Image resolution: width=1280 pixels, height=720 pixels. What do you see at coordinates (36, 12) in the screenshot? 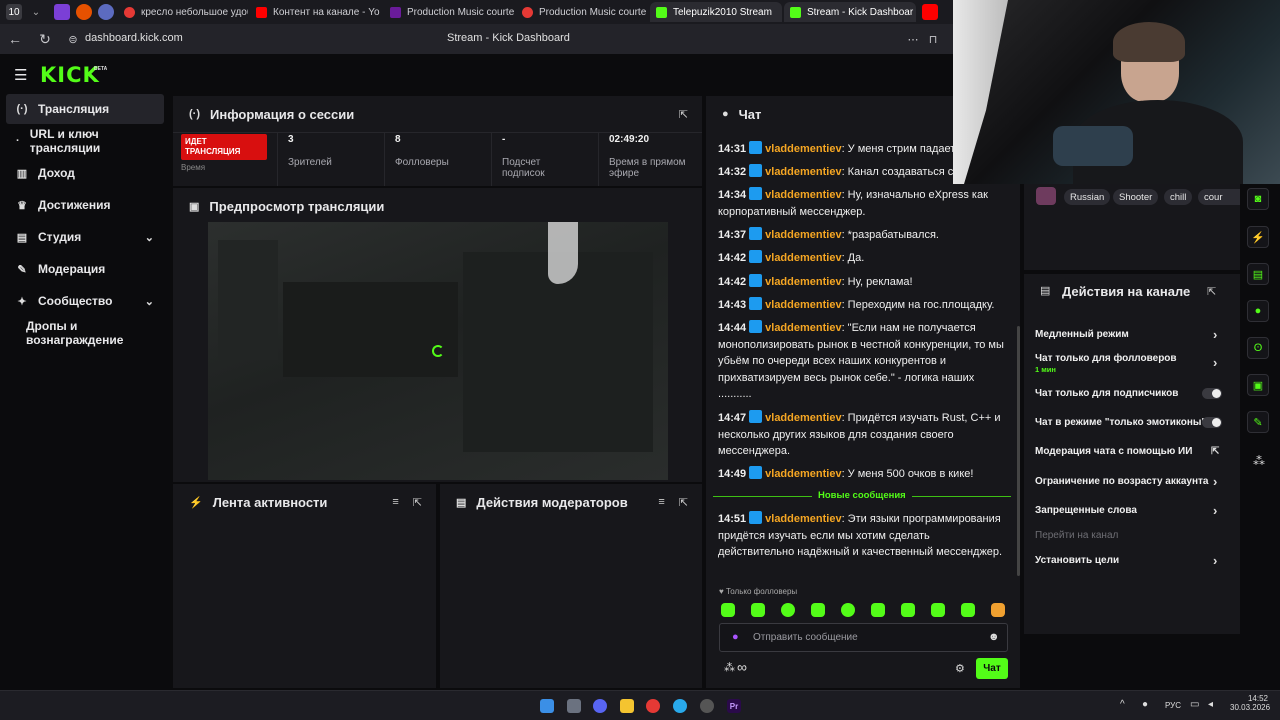
I see `chevron-down-icon: ⌄` at bounding box center [36, 12].